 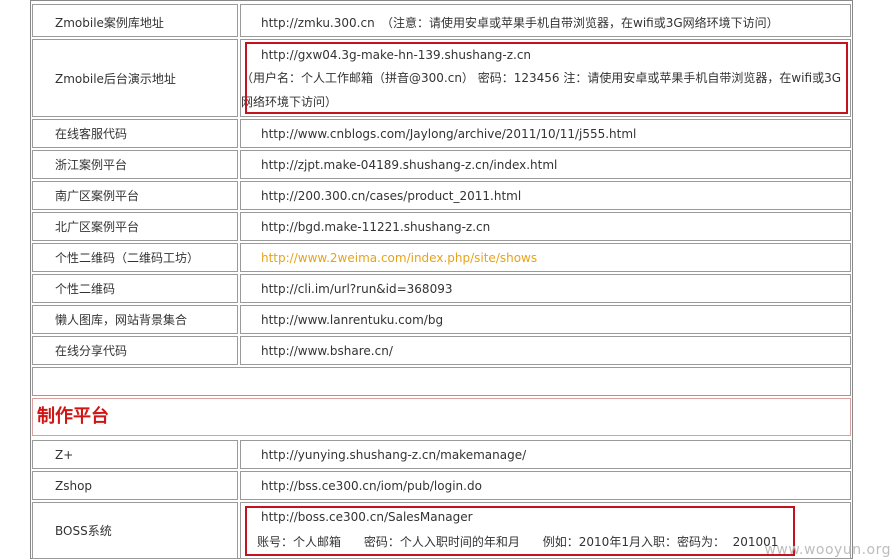 What do you see at coordinates (393, 455) in the screenshot?
I see `zplus-link: http://yunying.shushang-z.cn/makemanage/` at bounding box center [393, 455].